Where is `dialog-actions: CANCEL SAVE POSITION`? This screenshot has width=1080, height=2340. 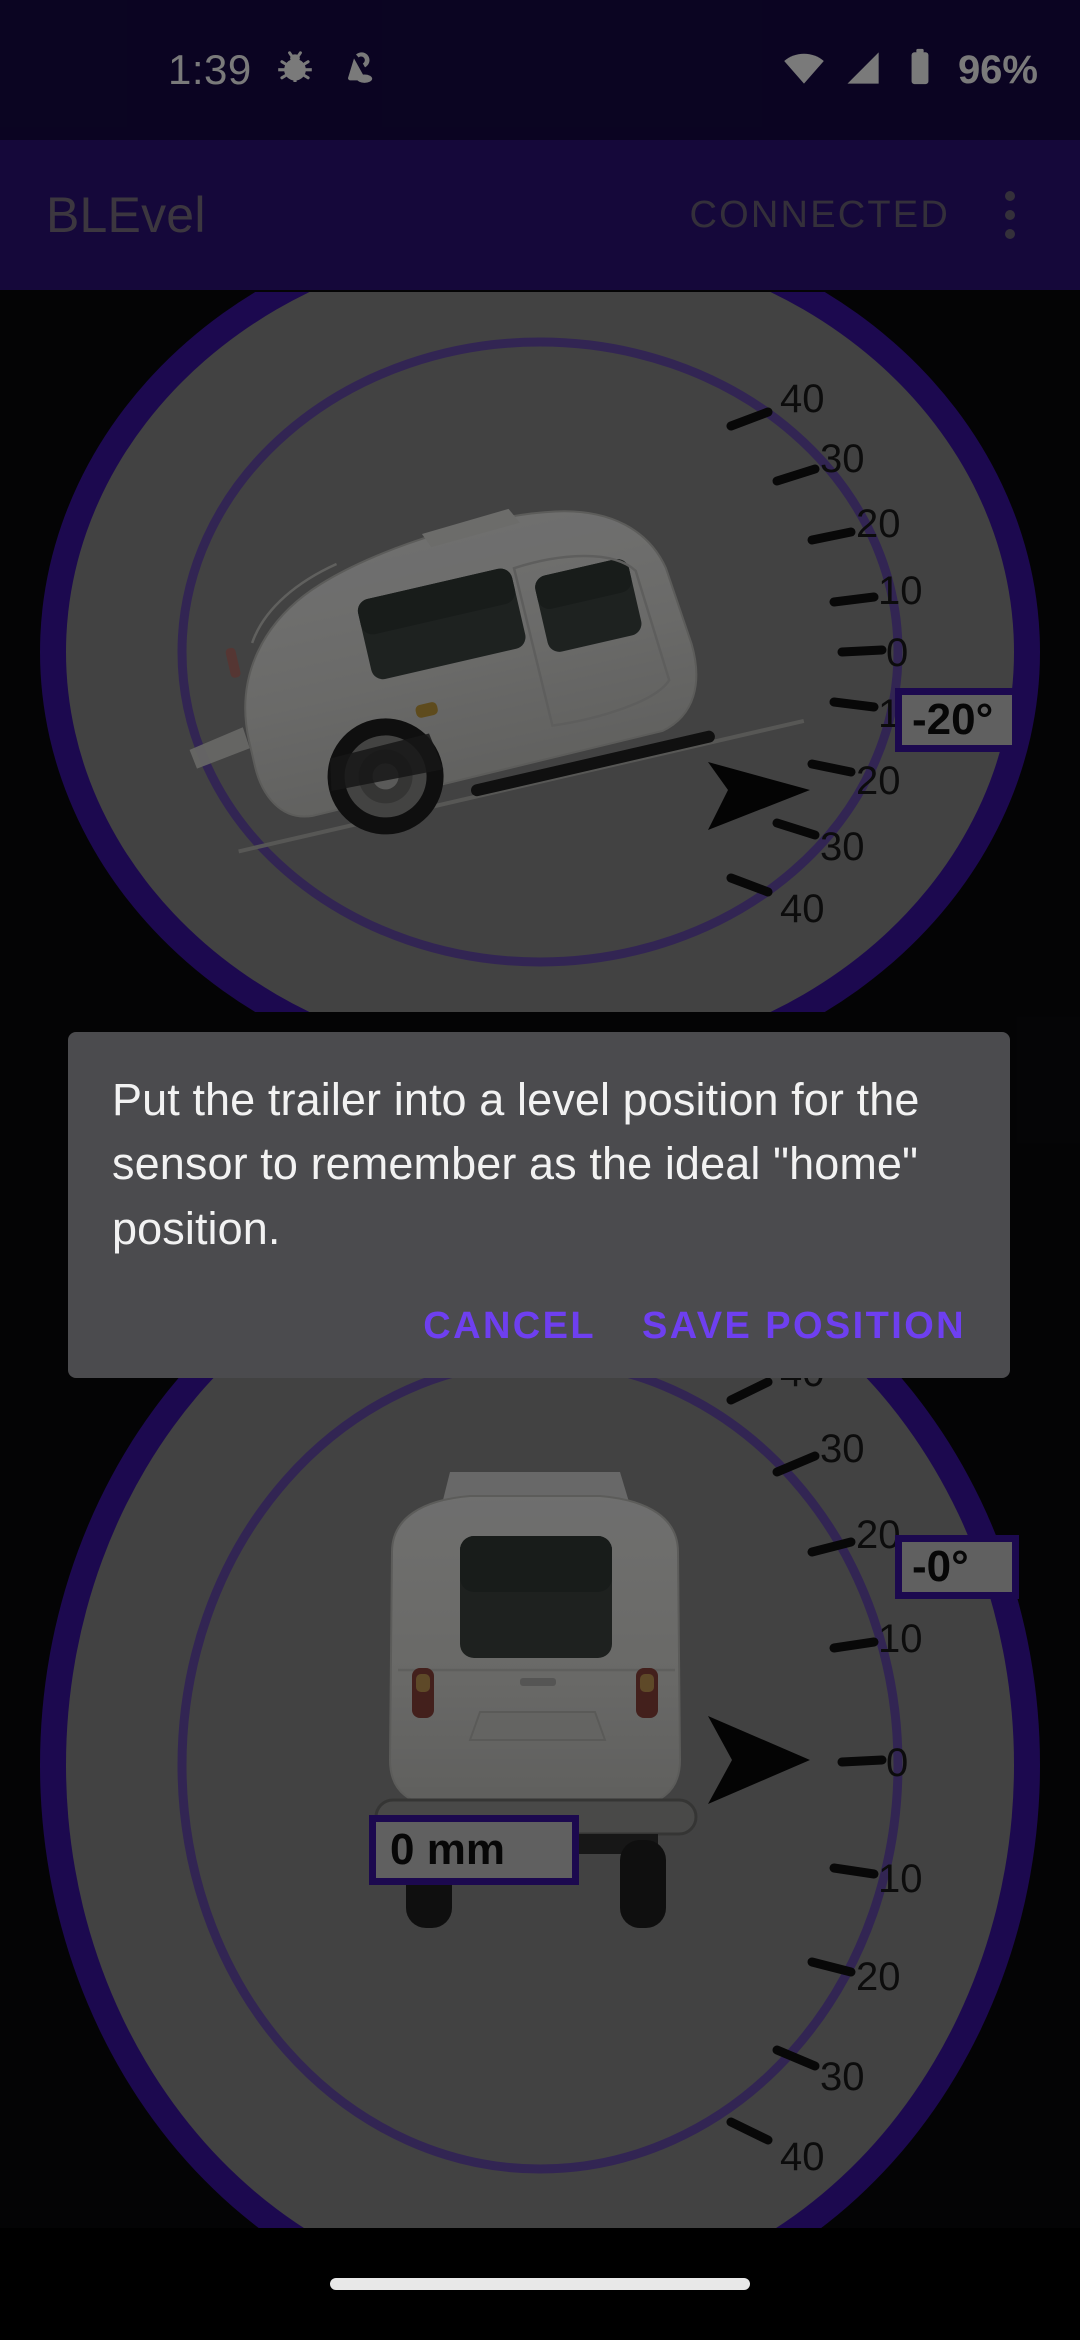 dialog-actions: CANCEL SAVE POSITION is located at coordinates (539, 1341).